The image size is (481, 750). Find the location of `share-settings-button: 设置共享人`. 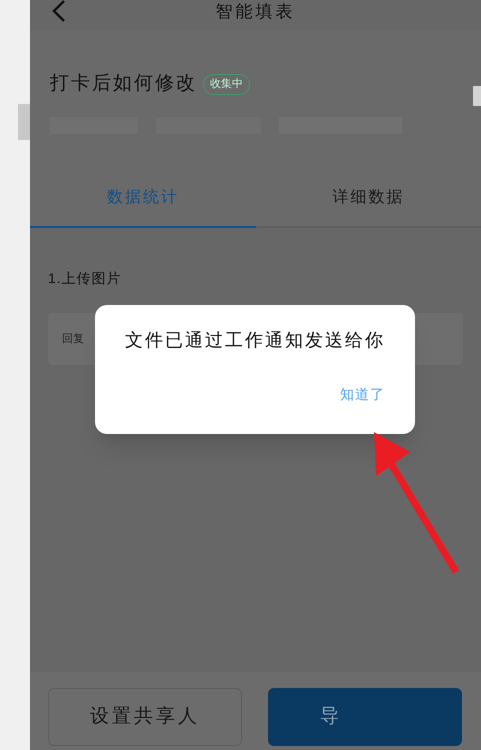

share-settings-button: 设置共享人 is located at coordinates (145, 717).